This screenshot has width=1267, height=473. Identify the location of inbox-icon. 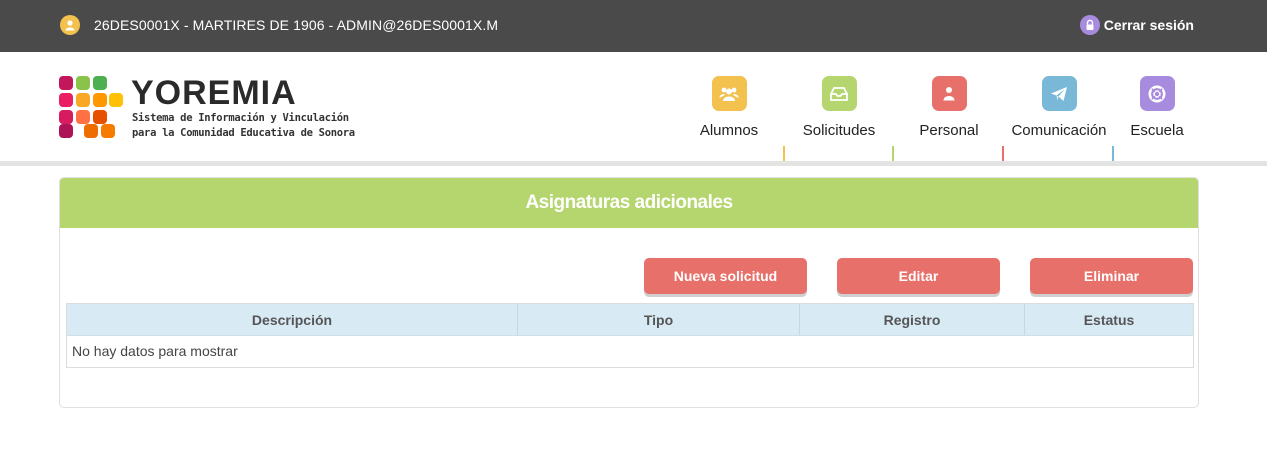
(839, 93).